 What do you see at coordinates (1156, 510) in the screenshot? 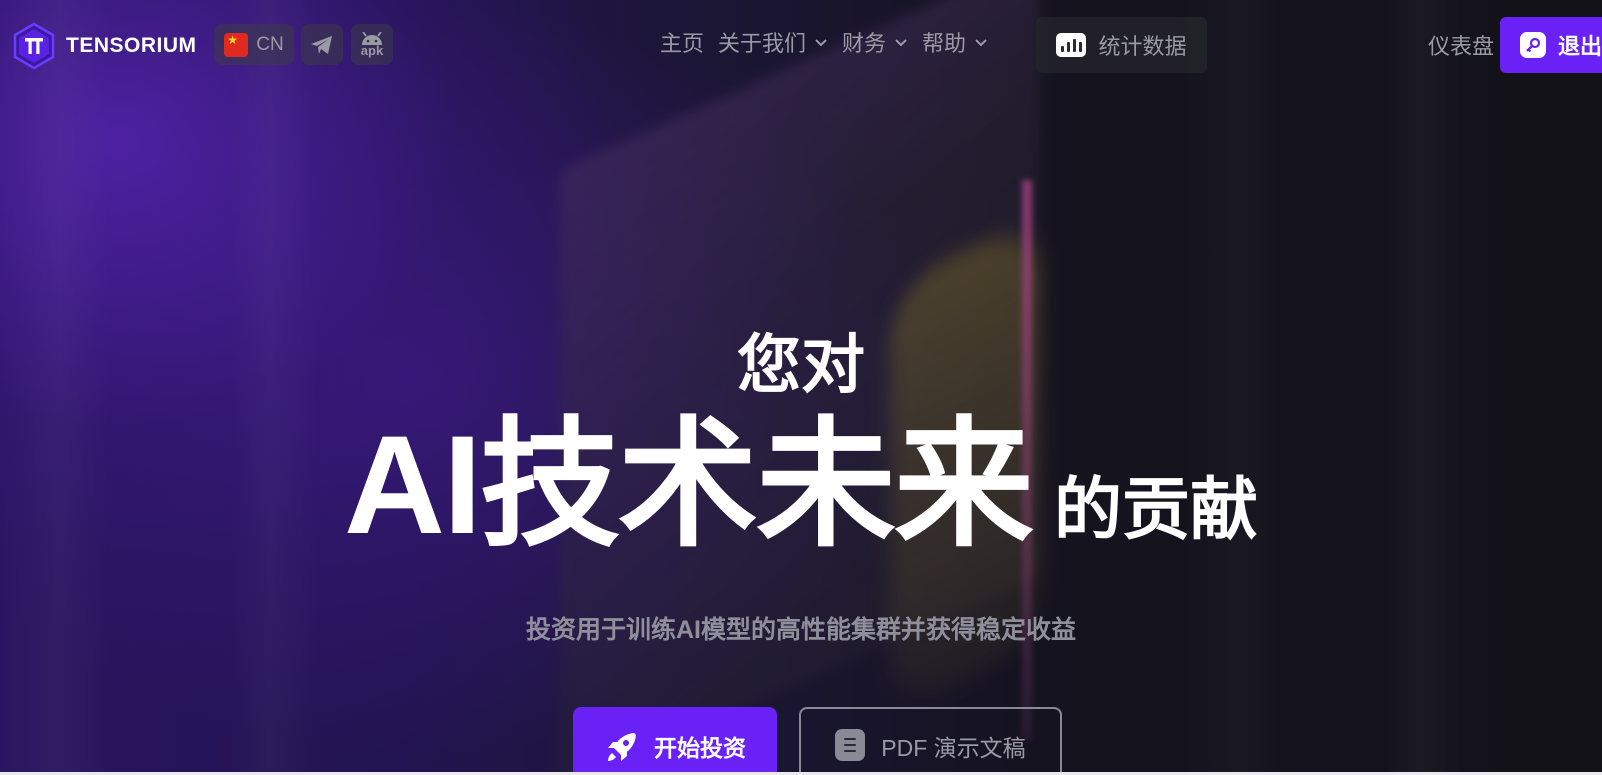
I see `hero-headline-small: 的贡献` at bounding box center [1156, 510].